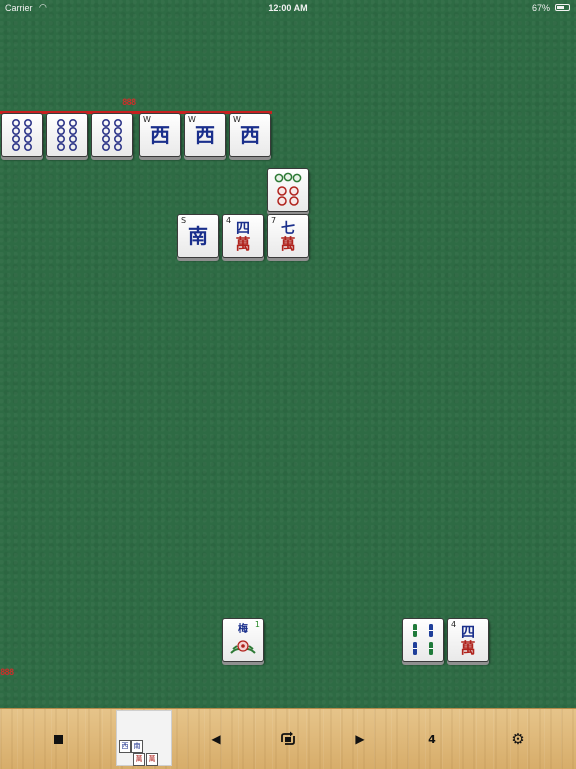  Describe the element at coordinates (540, 8) in the screenshot. I see `battery-percent: 67%` at that location.